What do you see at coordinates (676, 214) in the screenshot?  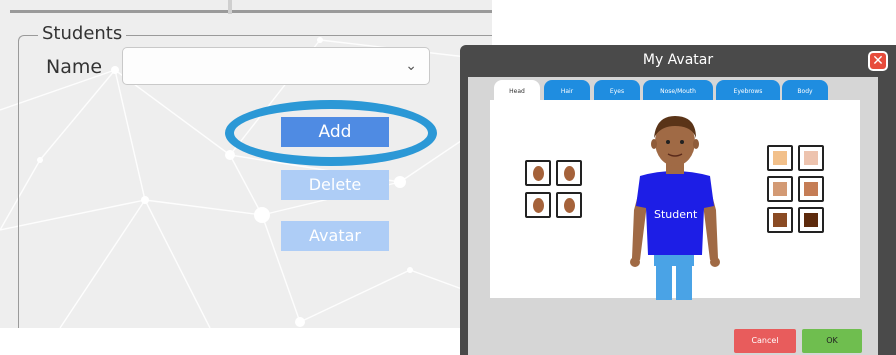 I see `shirt-label: Student` at bounding box center [676, 214].